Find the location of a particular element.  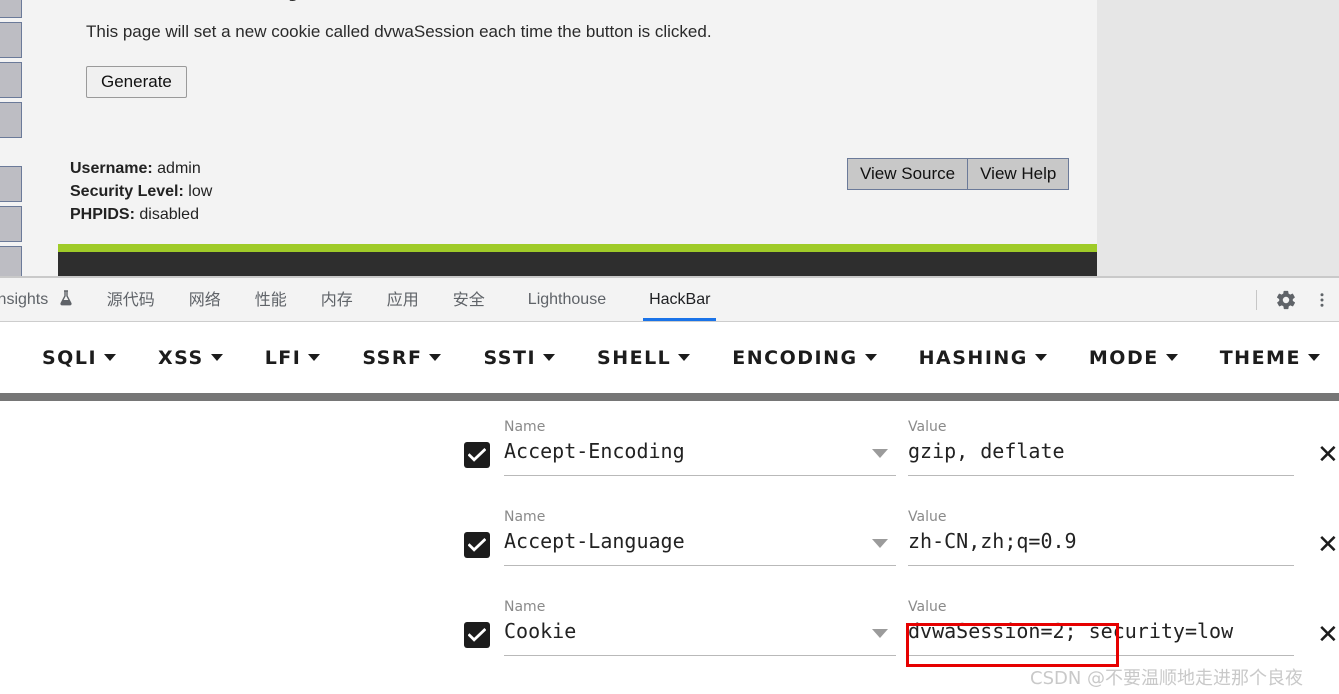

security-level-line: Security Level: low is located at coordinates (141, 191).